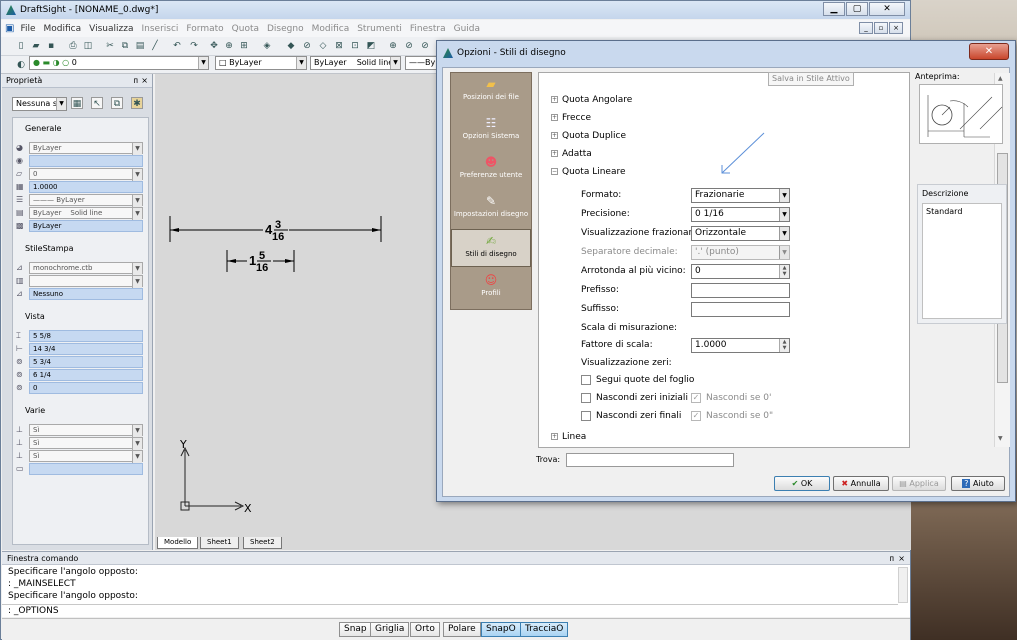 This screenshot has height=640, width=1017. I want to click on prop-view-center-y: ⊚ 6 1/4, so click(79, 375).